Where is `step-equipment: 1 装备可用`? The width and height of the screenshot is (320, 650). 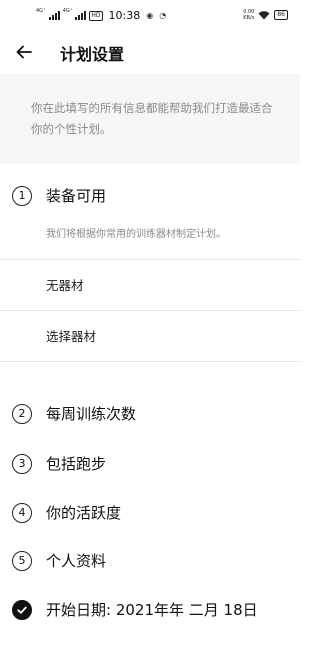 step-equipment: 1 装备可用 is located at coordinates (59, 195).